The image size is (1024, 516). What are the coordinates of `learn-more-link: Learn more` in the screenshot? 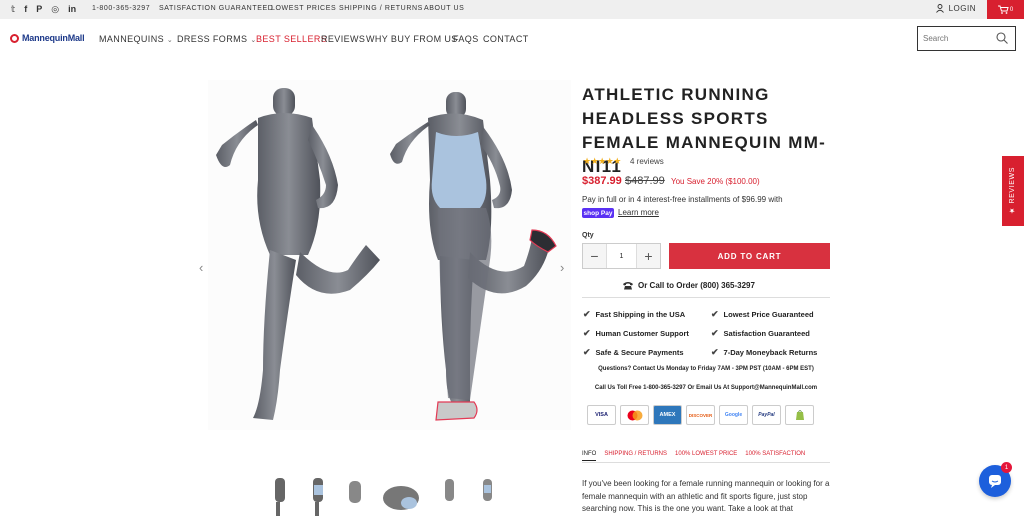 It's located at (638, 212).